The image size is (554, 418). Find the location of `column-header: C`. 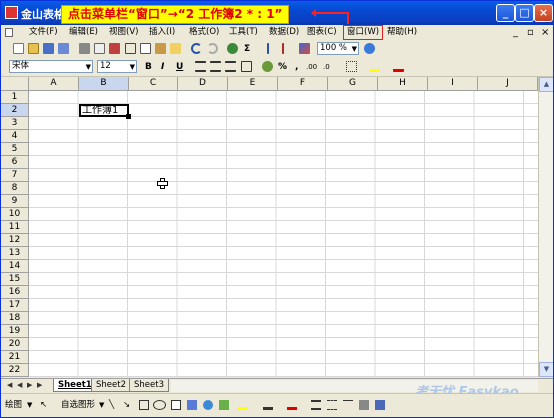

column-header: C is located at coordinates (153, 84).